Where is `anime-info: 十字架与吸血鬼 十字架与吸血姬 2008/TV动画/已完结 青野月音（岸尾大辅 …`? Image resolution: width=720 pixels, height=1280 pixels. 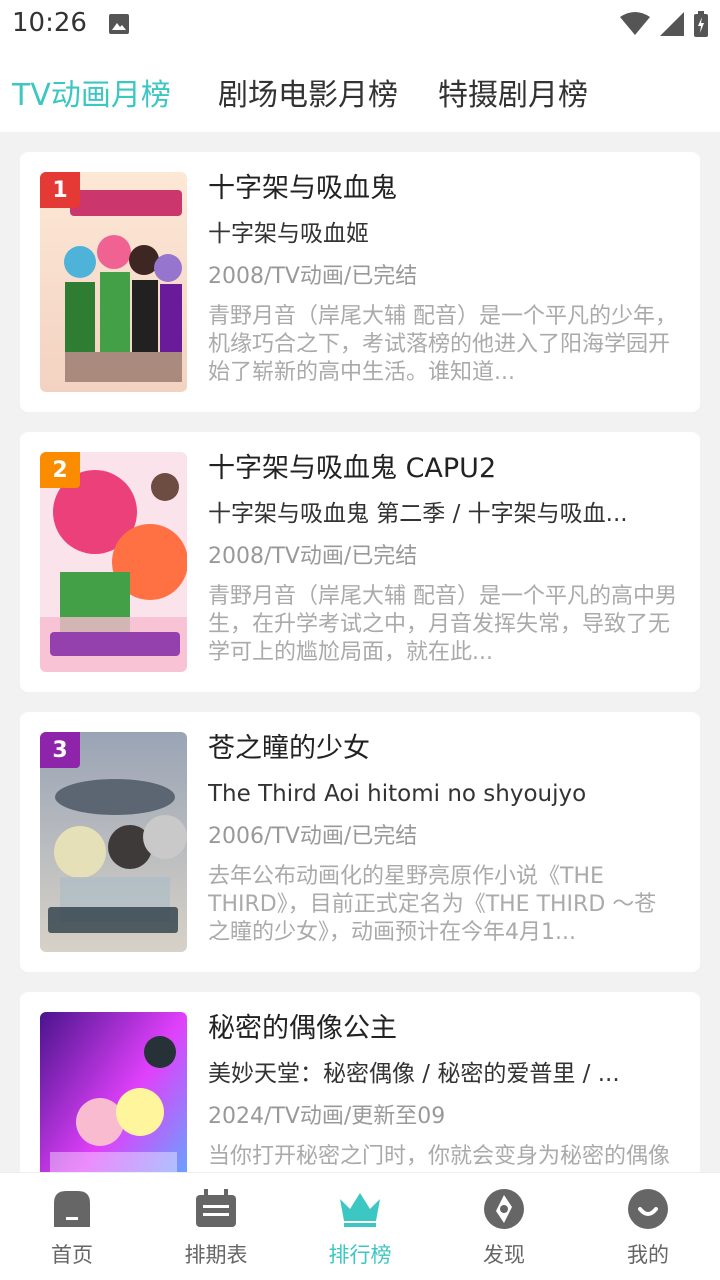
anime-info: 十字架与吸血鬼 十字架与吸血姬 2008/TV动画/已完结 青野月音（岸尾大辅 … is located at coordinates (443, 278).